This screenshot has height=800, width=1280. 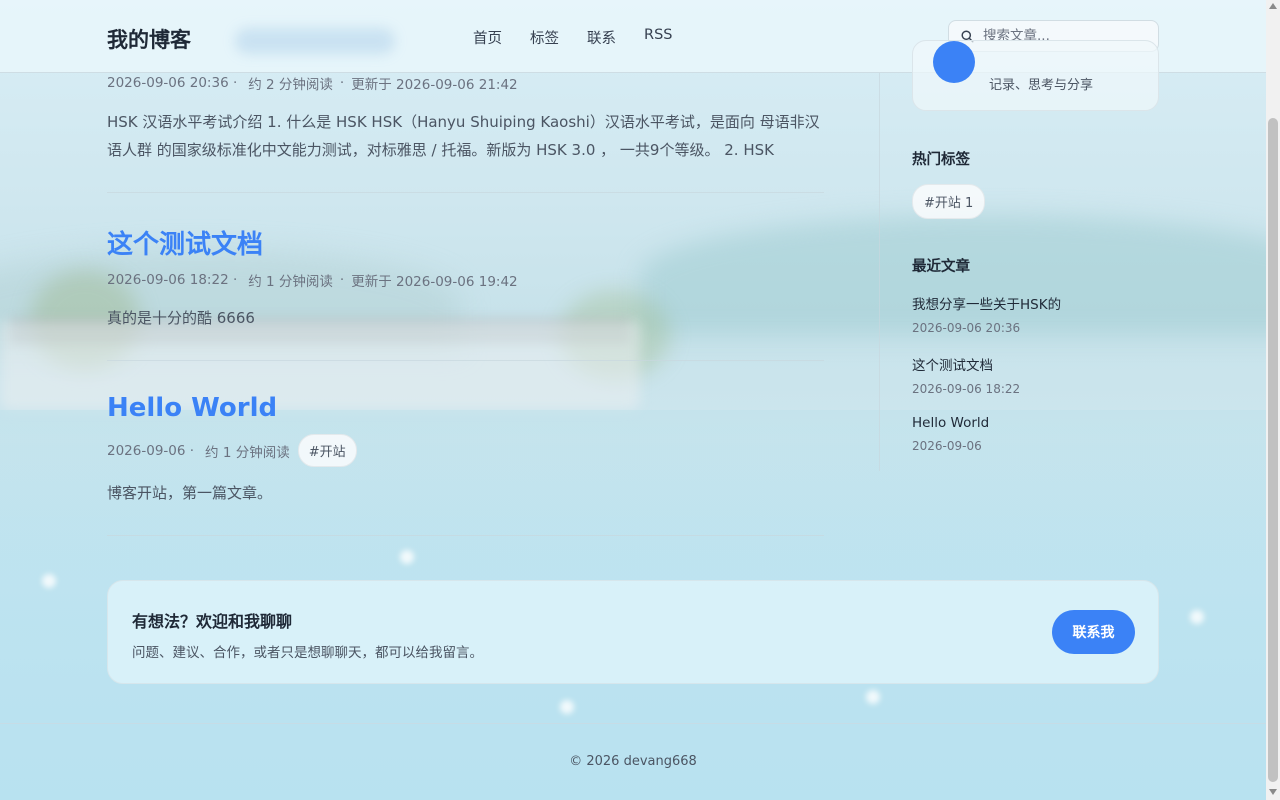 I want to click on profile-card: 记录、思考与分享, so click(x=1035, y=75).